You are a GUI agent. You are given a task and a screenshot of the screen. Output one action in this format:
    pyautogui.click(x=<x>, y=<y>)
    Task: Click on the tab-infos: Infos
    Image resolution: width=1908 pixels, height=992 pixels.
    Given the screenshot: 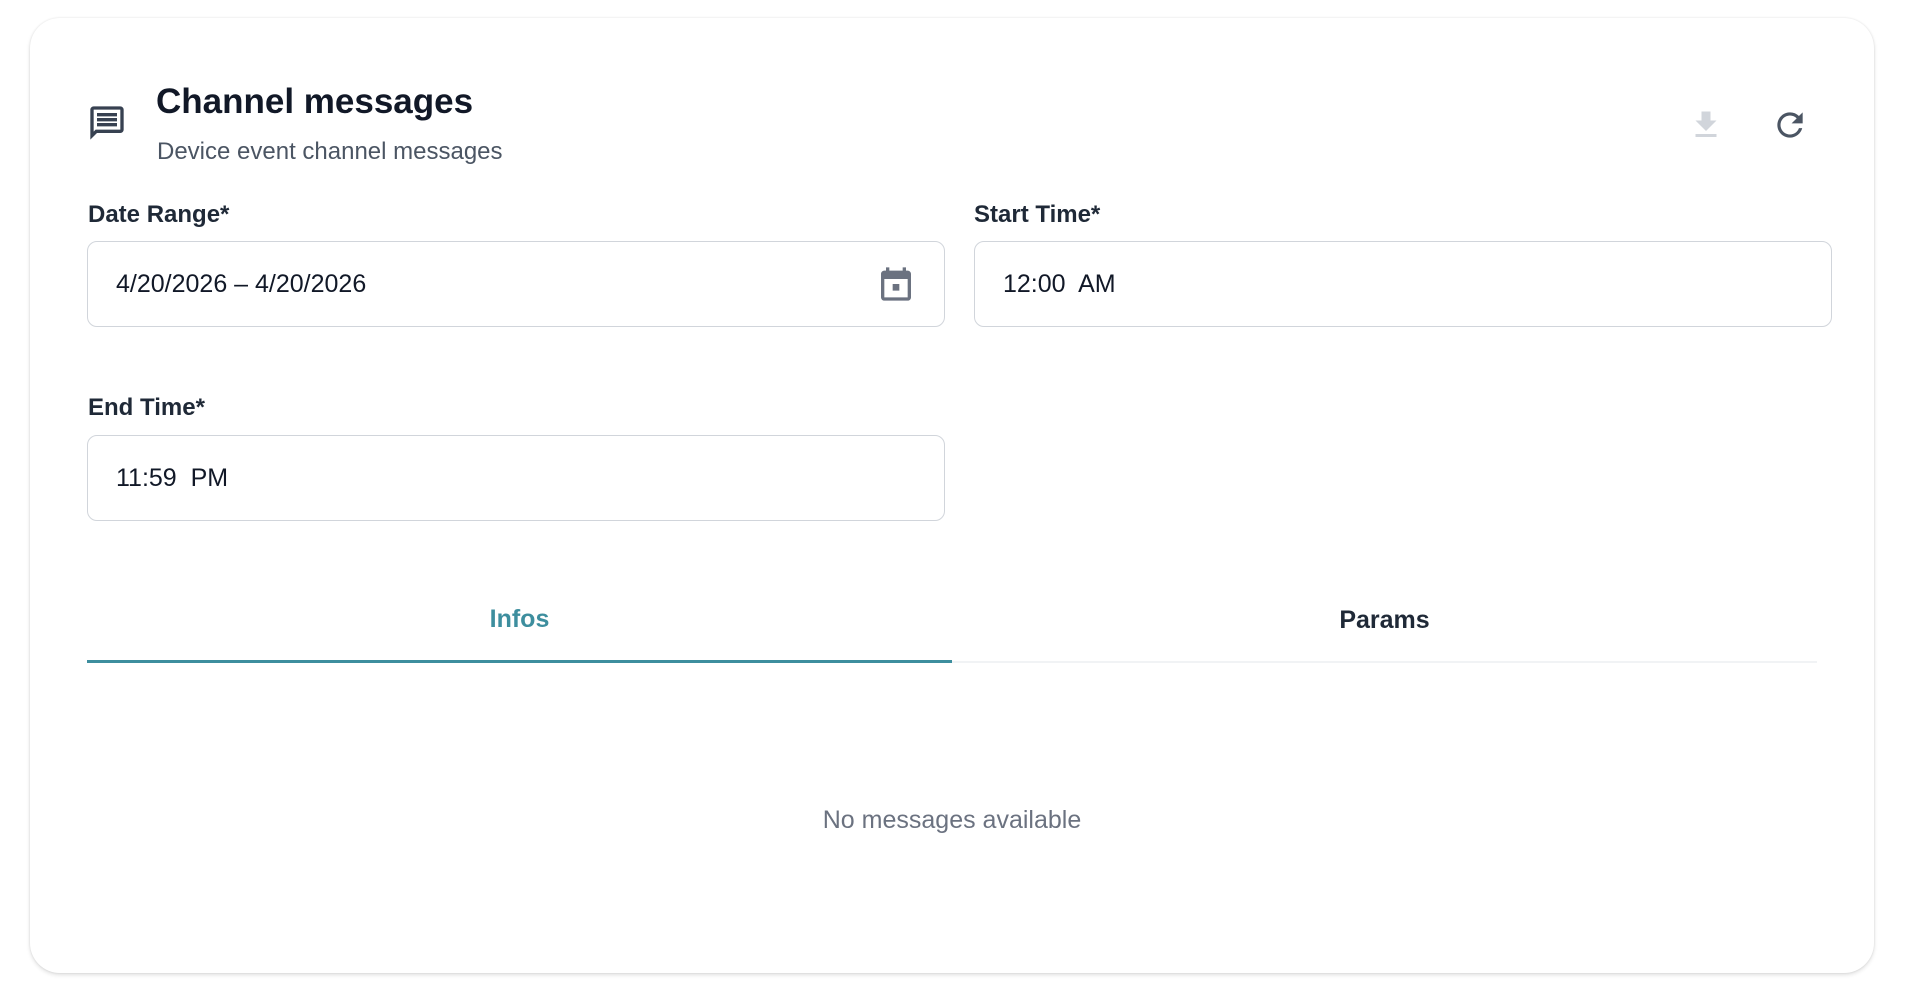 What is the action you would take?
    pyautogui.click(x=519, y=620)
    